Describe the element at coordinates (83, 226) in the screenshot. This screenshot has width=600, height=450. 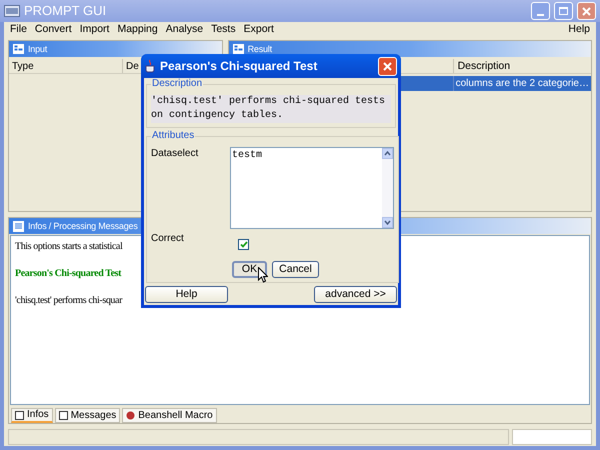
I see `panel-title: Infos / Processing Messages` at that location.